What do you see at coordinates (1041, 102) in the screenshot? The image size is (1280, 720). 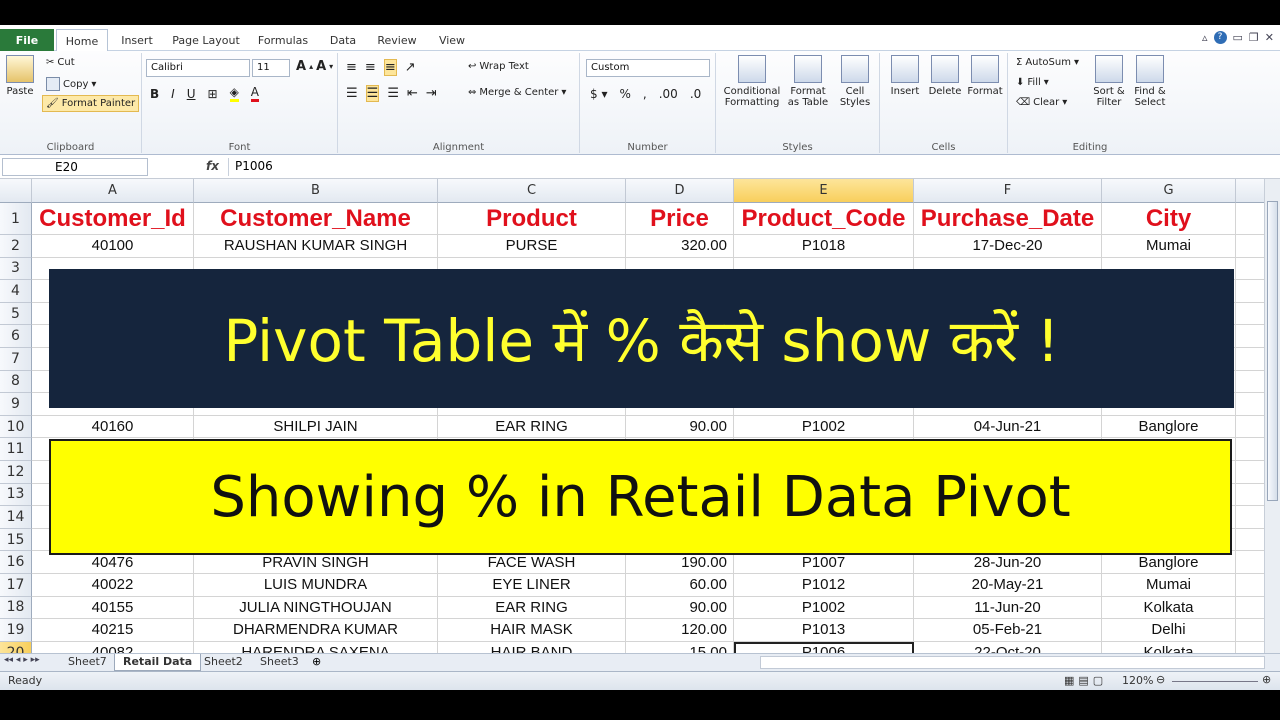 I see `clear-button: ⌫ Clear ▾` at bounding box center [1041, 102].